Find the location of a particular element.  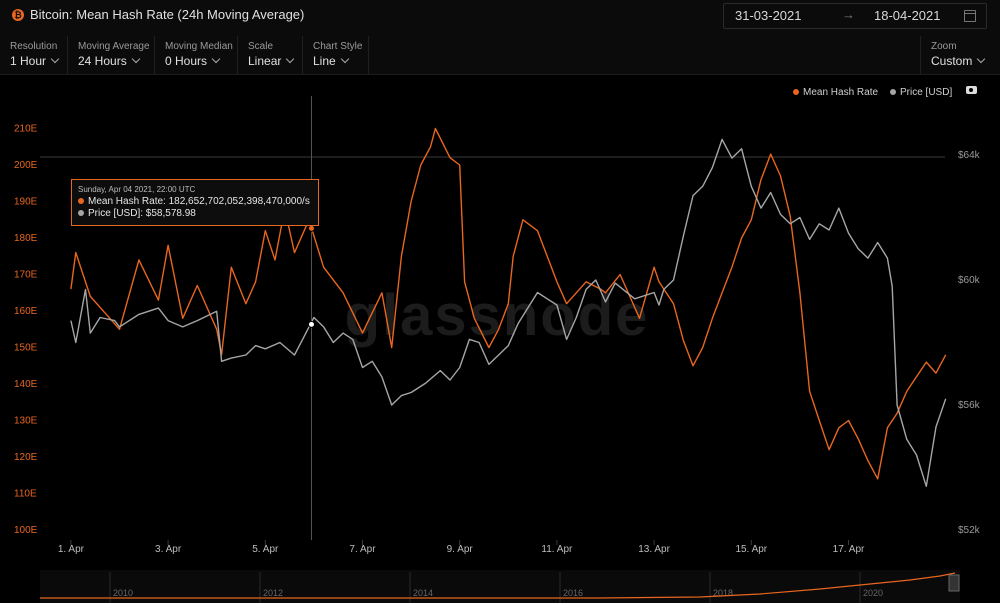

resolution-label: Resolution is located at coordinates (34, 46).